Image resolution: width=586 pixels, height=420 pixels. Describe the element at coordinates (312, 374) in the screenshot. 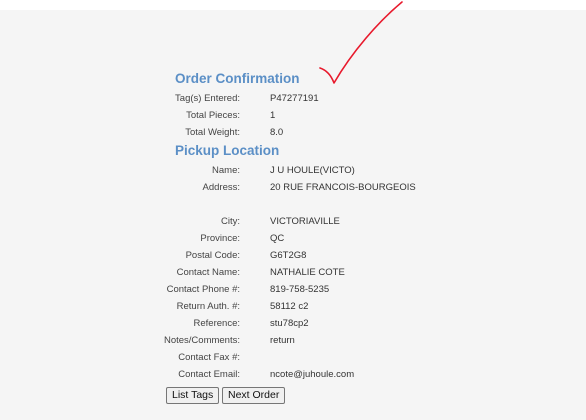

I see `contact-email-value: ncote@juhoule.com` at that location.